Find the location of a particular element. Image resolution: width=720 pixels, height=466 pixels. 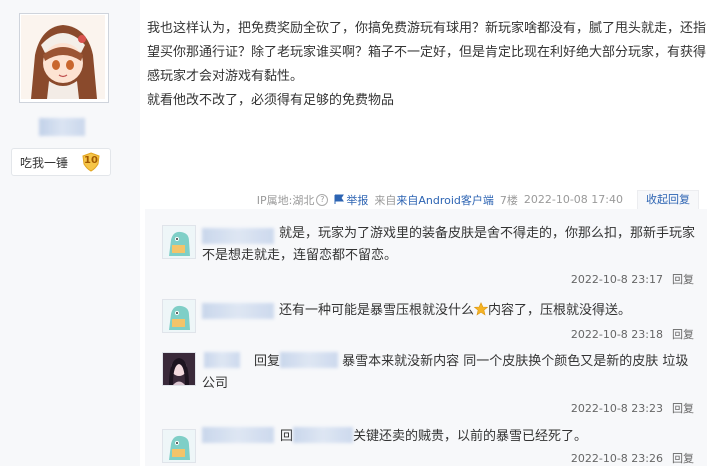

star-emoji-icon is located at coordinates (481, 309).